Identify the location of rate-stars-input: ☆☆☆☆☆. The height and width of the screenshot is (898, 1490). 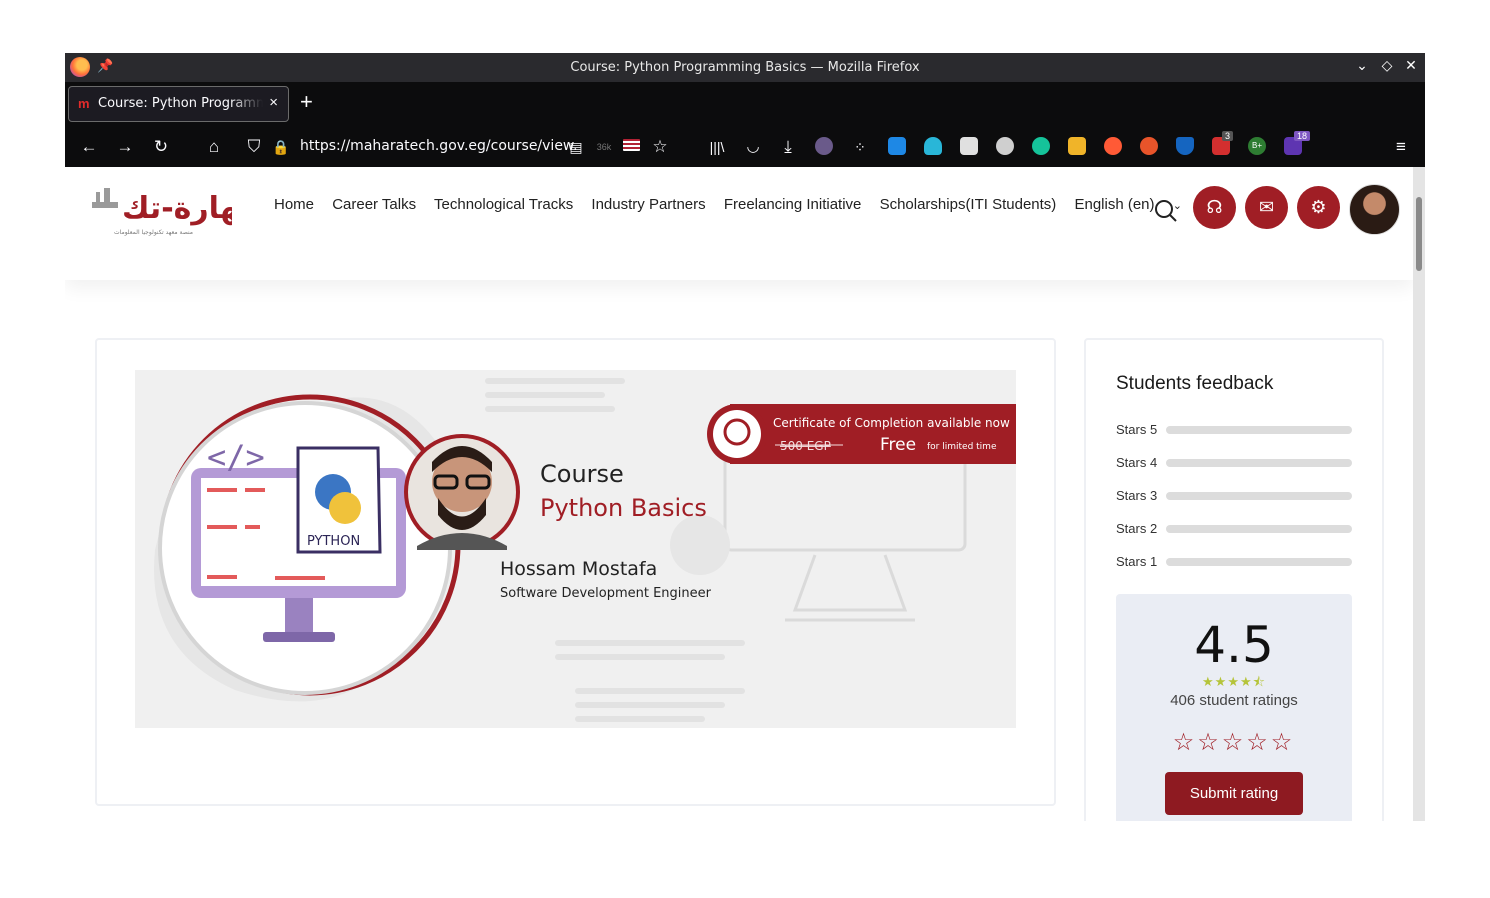
(1234, 742).